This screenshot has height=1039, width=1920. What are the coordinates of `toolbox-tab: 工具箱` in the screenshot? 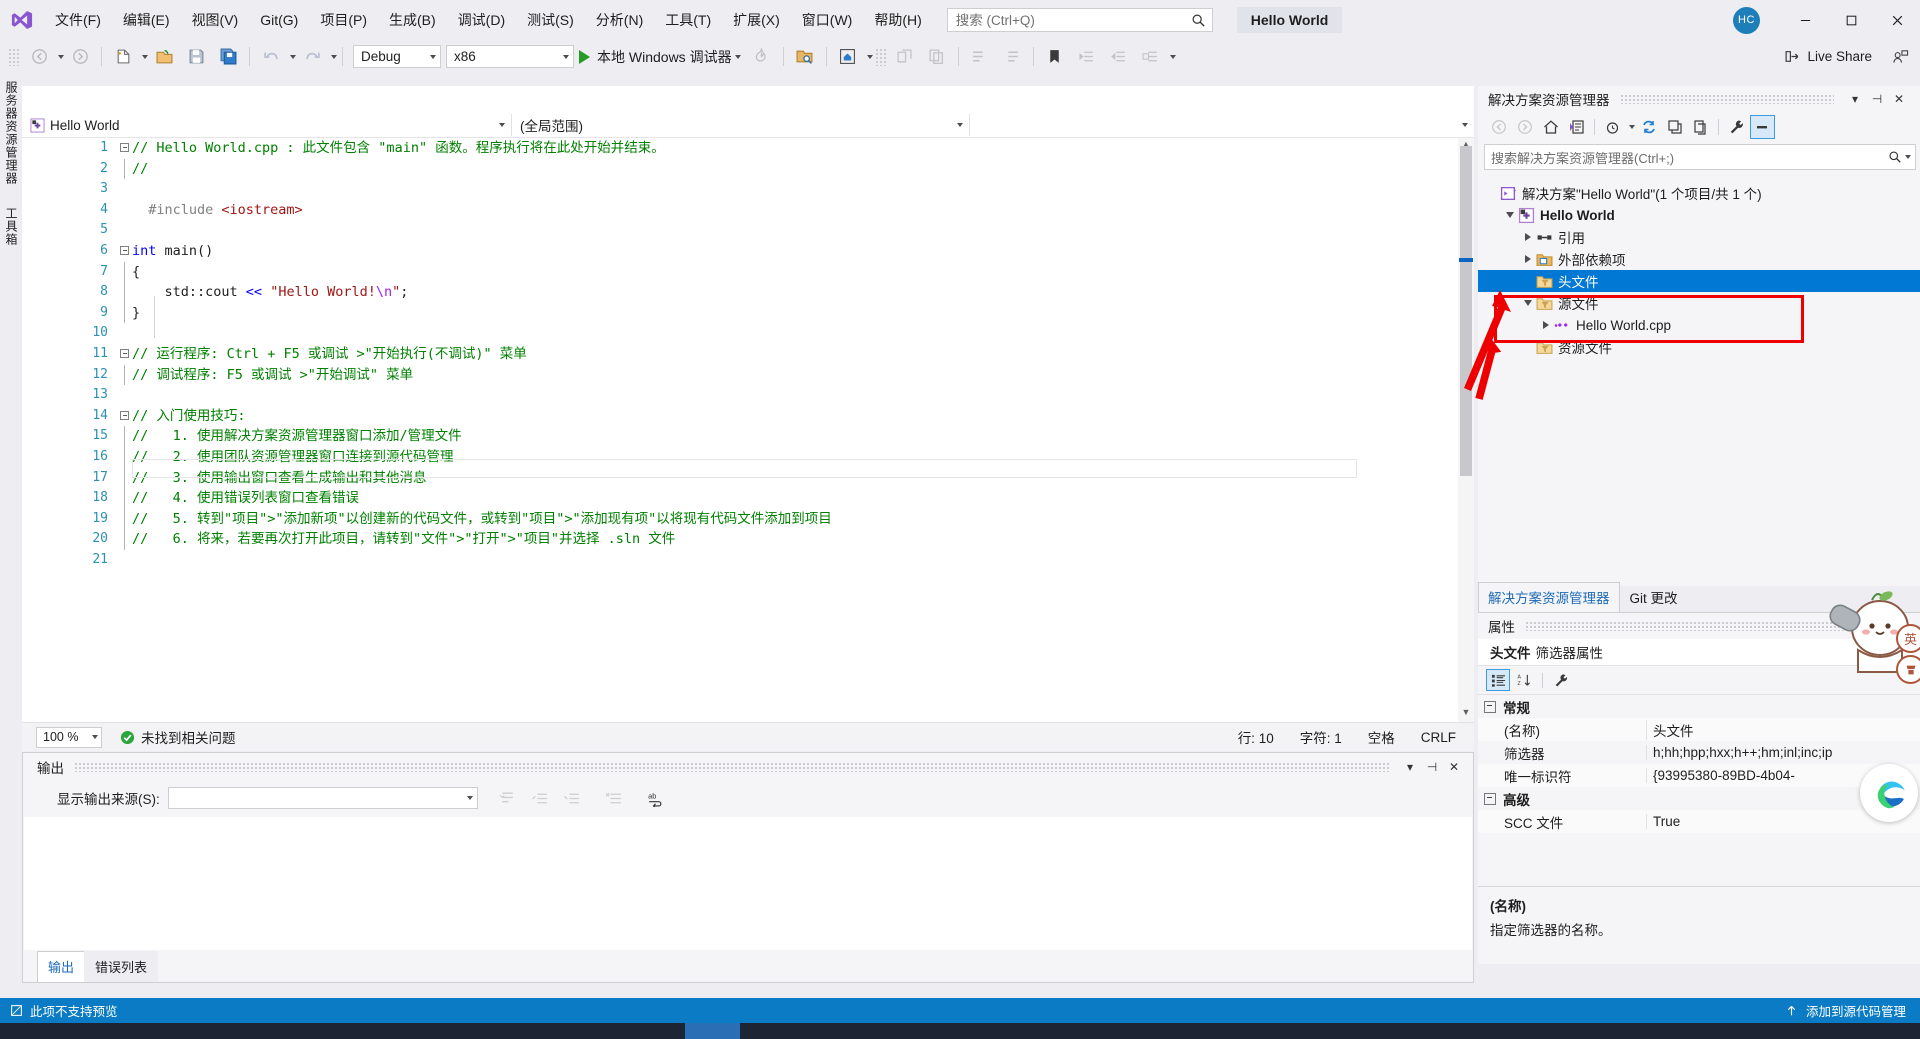 It's located at (11, 226).